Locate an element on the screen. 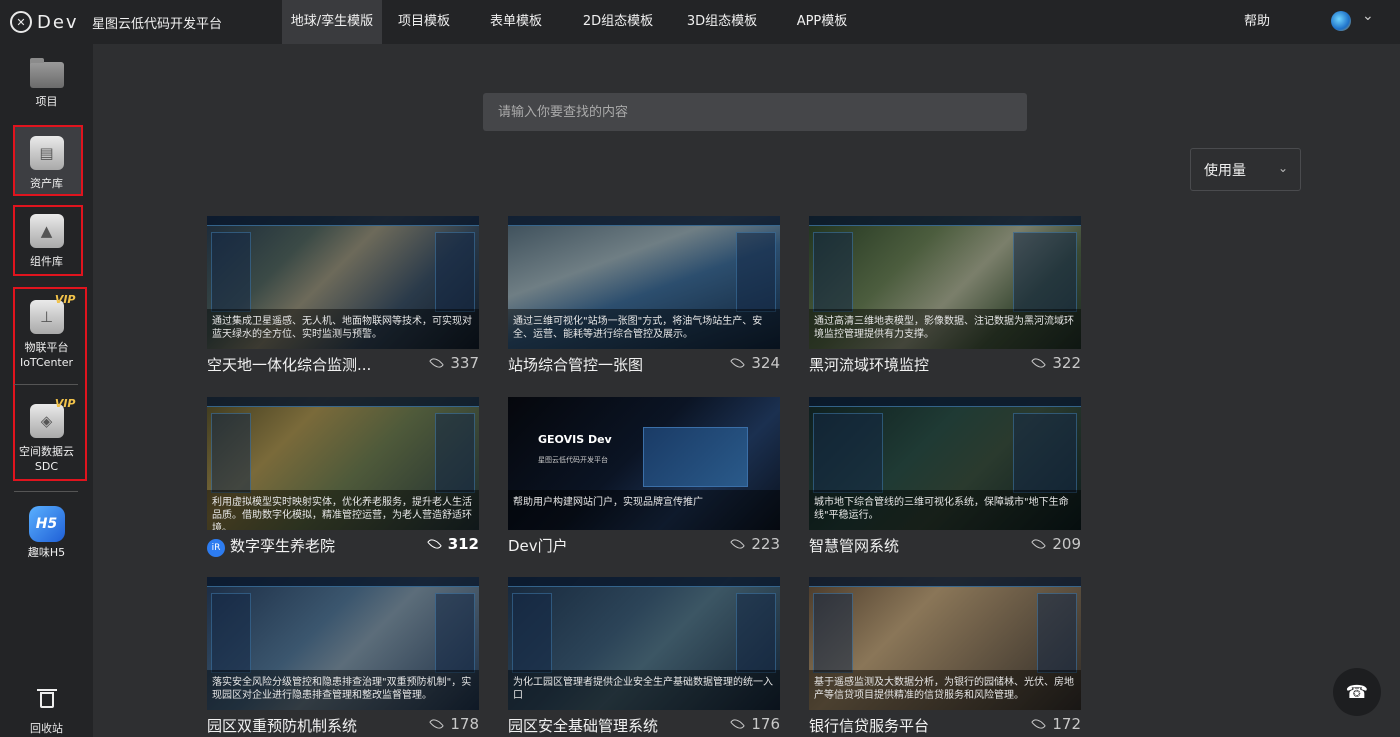 This screenshot has height=737, width=1400. view-count-value: 178 is located at coordinates (464, 724).